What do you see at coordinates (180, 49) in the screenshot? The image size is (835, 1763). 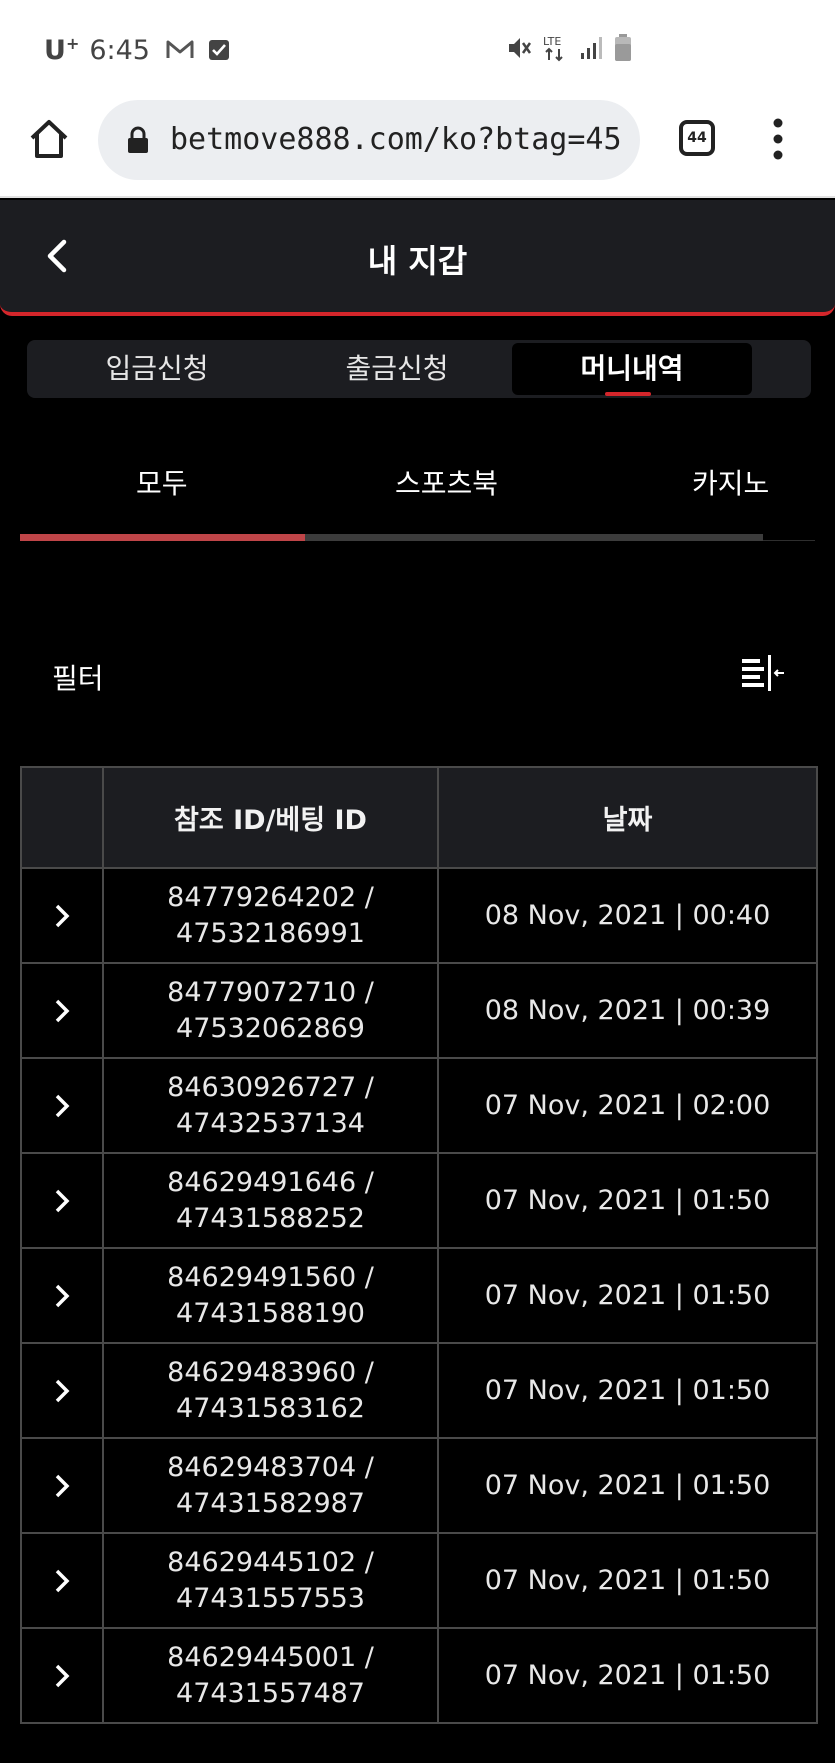 I see `mail-icon` at bounding box center [180, 49].